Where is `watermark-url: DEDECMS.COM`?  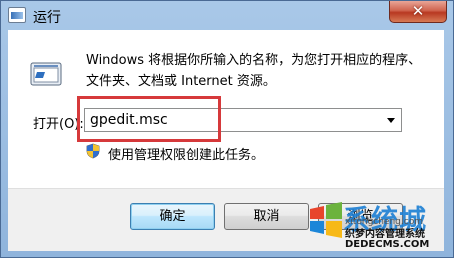 watermark-url: DEDECMS.COM is located at coordinates (387, 244).